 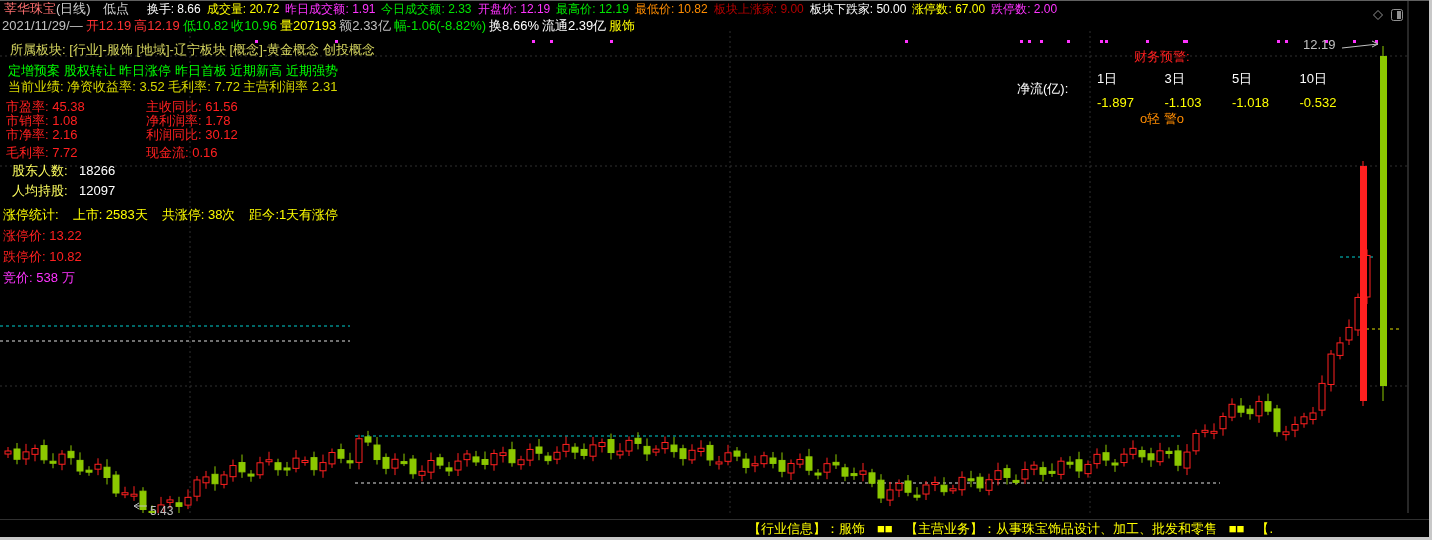 I want to click on quote-text: 2021/11/29/—, so click(x=42, y=26).